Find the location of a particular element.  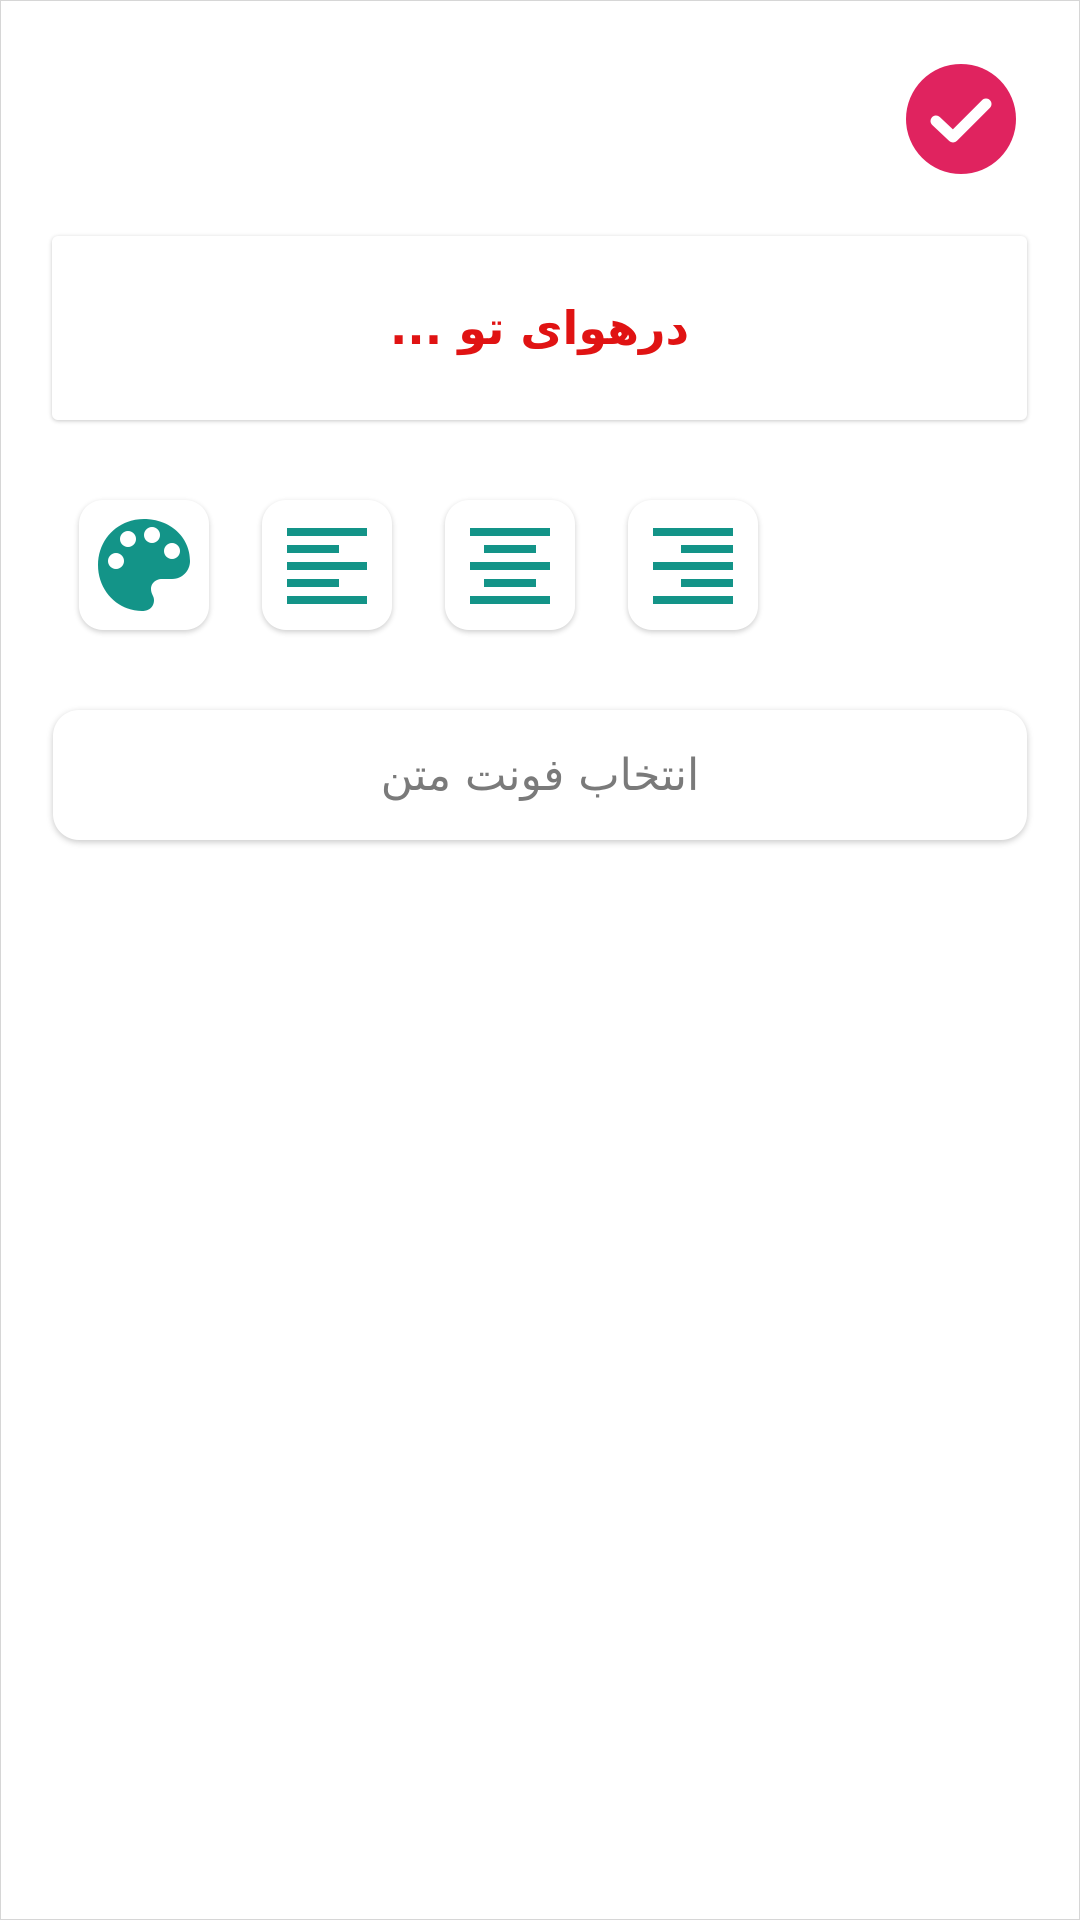

align-left-button is located at coordinates (327, 565).